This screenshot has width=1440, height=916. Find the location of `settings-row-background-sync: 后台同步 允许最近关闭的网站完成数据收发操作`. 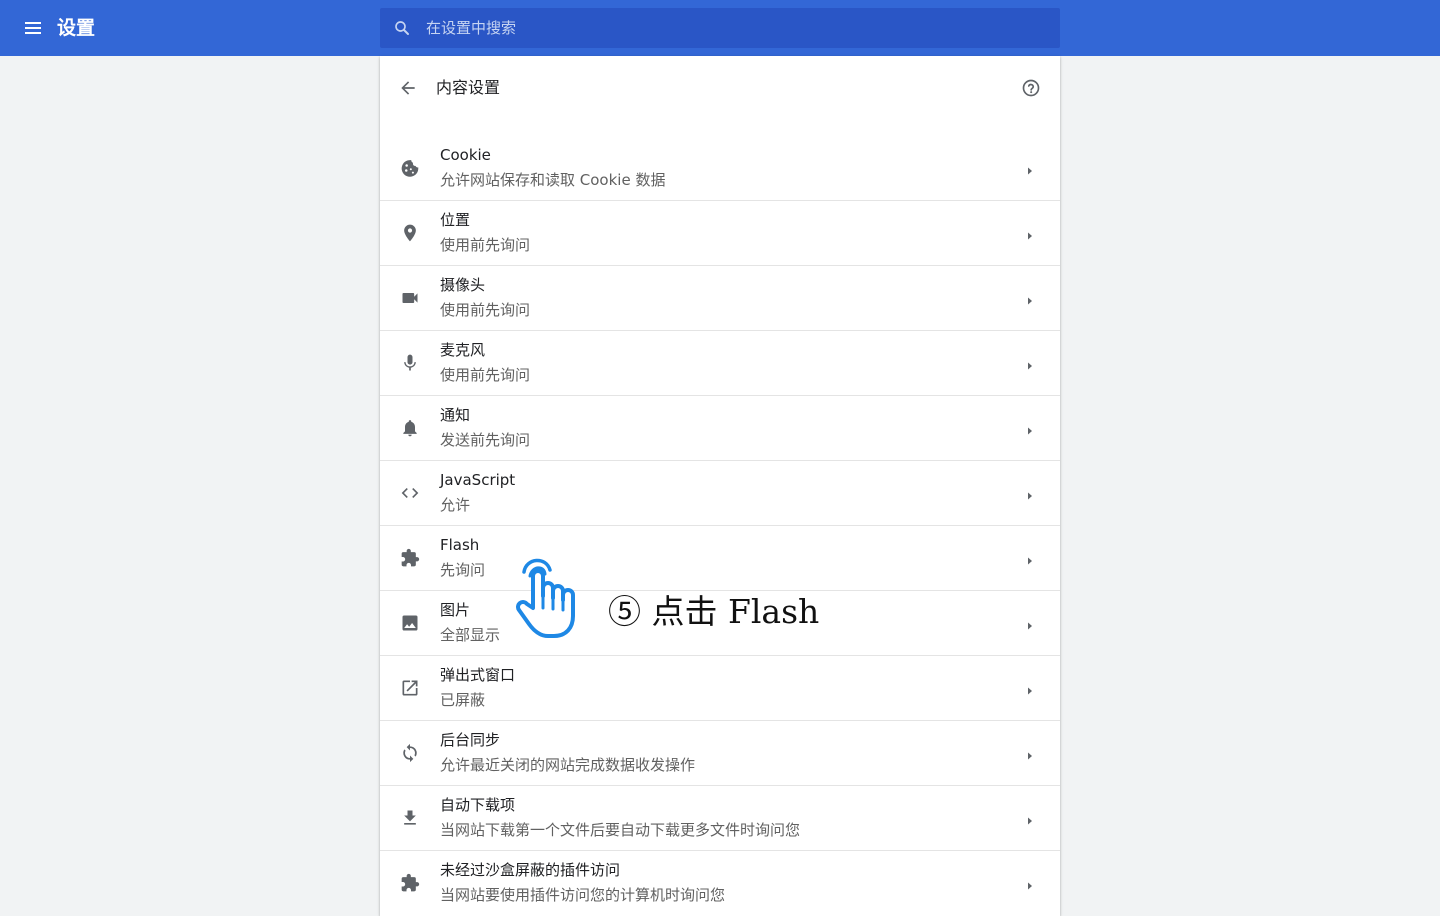

settings-row-background-sync: 后台同步 允许最近关闭的网站完成数据收发操作 is located at coordinates (720, 752).